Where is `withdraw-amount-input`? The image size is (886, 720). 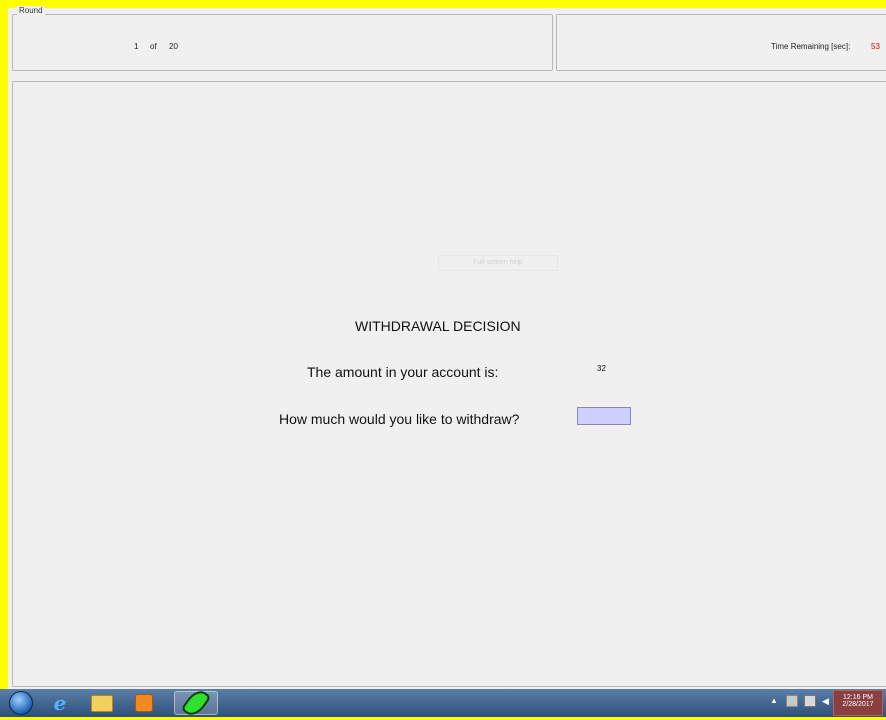 withdraw-amount-input is located at coordinates (604, 416).